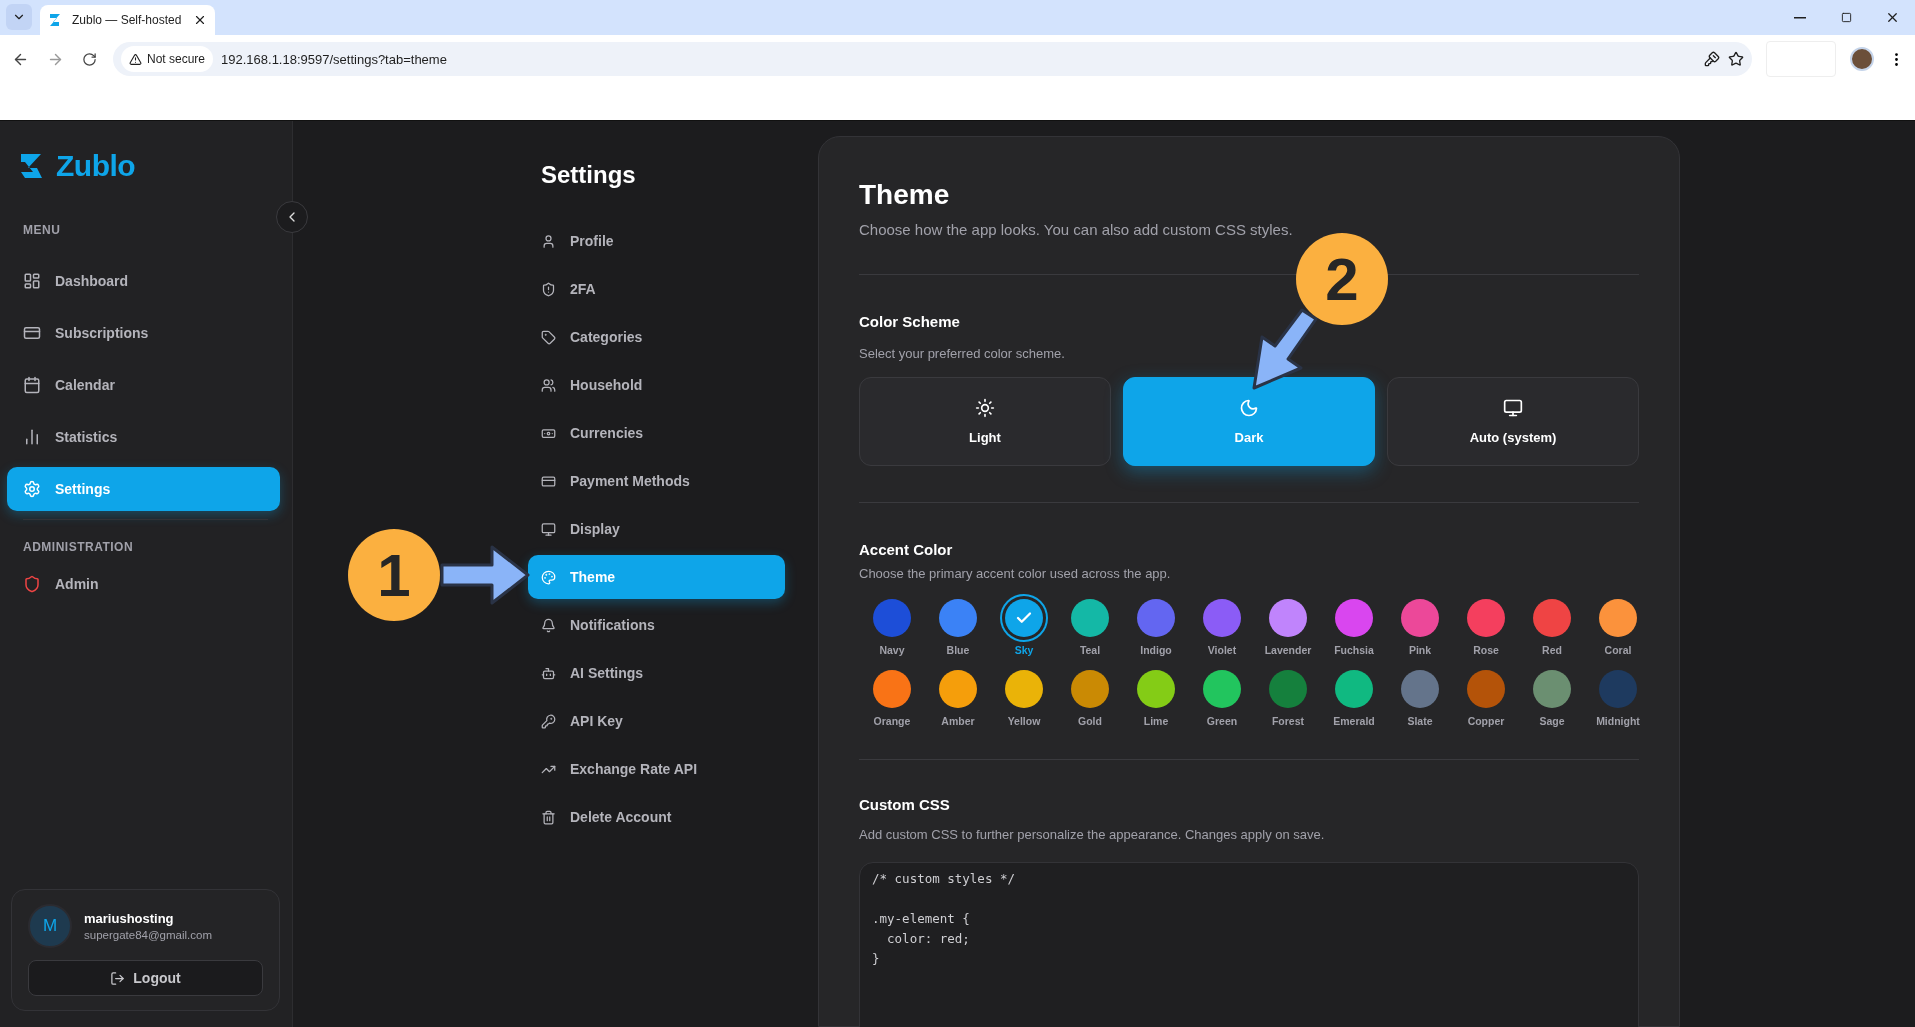  Describe the element at coordinates (32, 281) in the screenshot. I see `dashboard-icon` at that location.